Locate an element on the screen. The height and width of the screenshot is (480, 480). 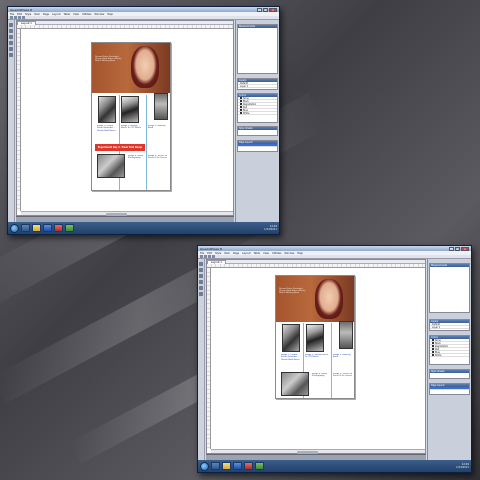
caption-text: Image 5: Yellow Go Sheet & Go Leaves is located at coordinates (158, 157).